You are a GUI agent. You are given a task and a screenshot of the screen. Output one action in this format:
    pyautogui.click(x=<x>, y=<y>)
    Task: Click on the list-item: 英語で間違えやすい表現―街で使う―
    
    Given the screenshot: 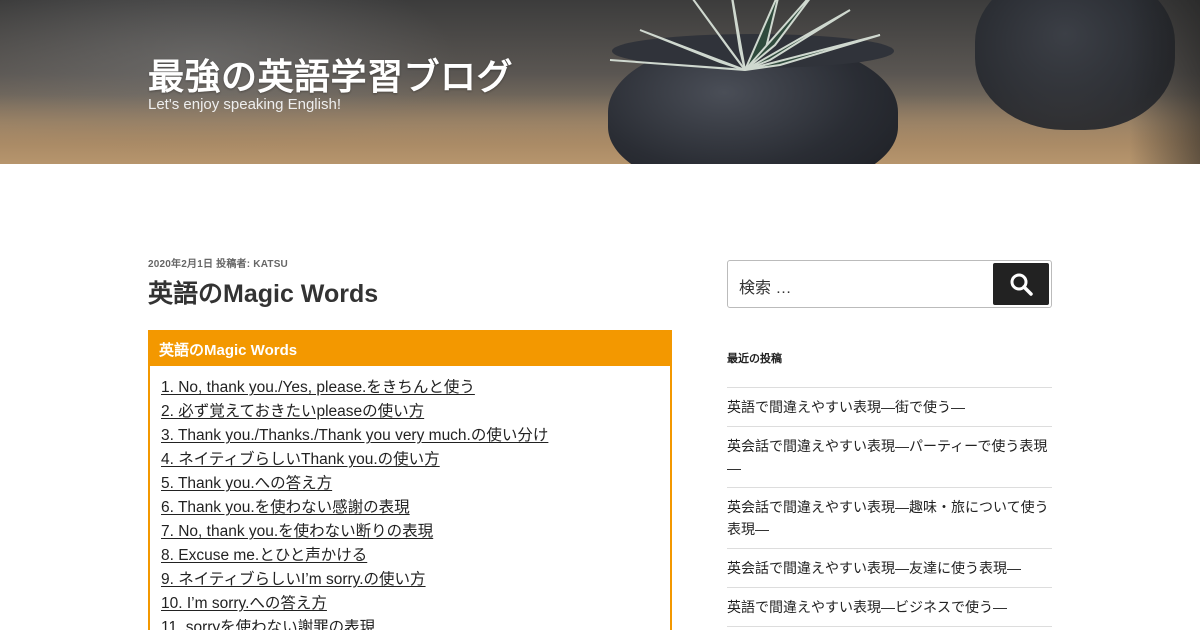 What is the action you would take?
    pyautogui.click(x=889, y=406)
    